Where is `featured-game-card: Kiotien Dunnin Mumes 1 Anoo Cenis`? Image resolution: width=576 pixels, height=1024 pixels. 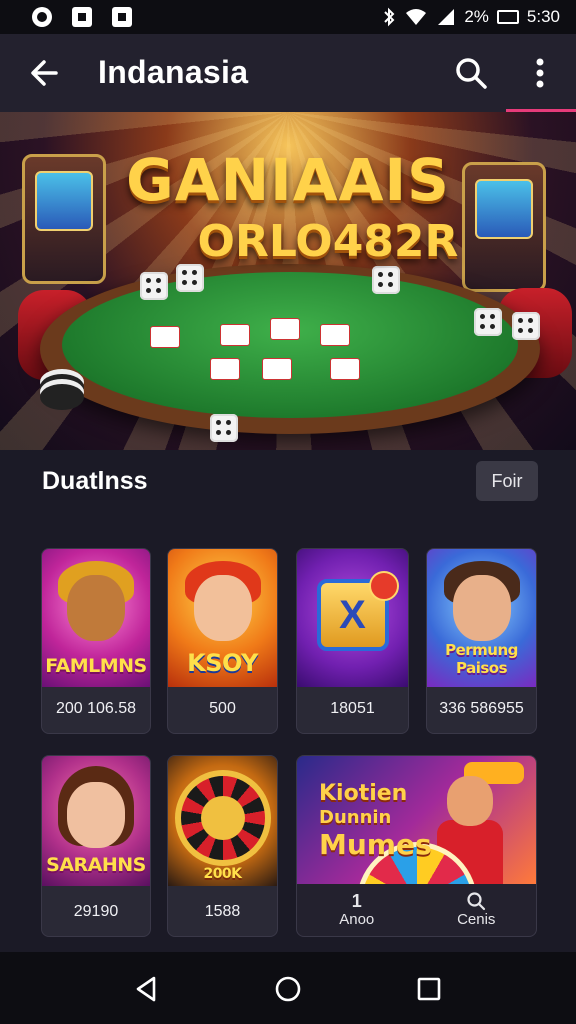
featured-game-card: Kiotien Dunnin Mumes 1 Anoo Cenis is located at coordinates (416, 846).